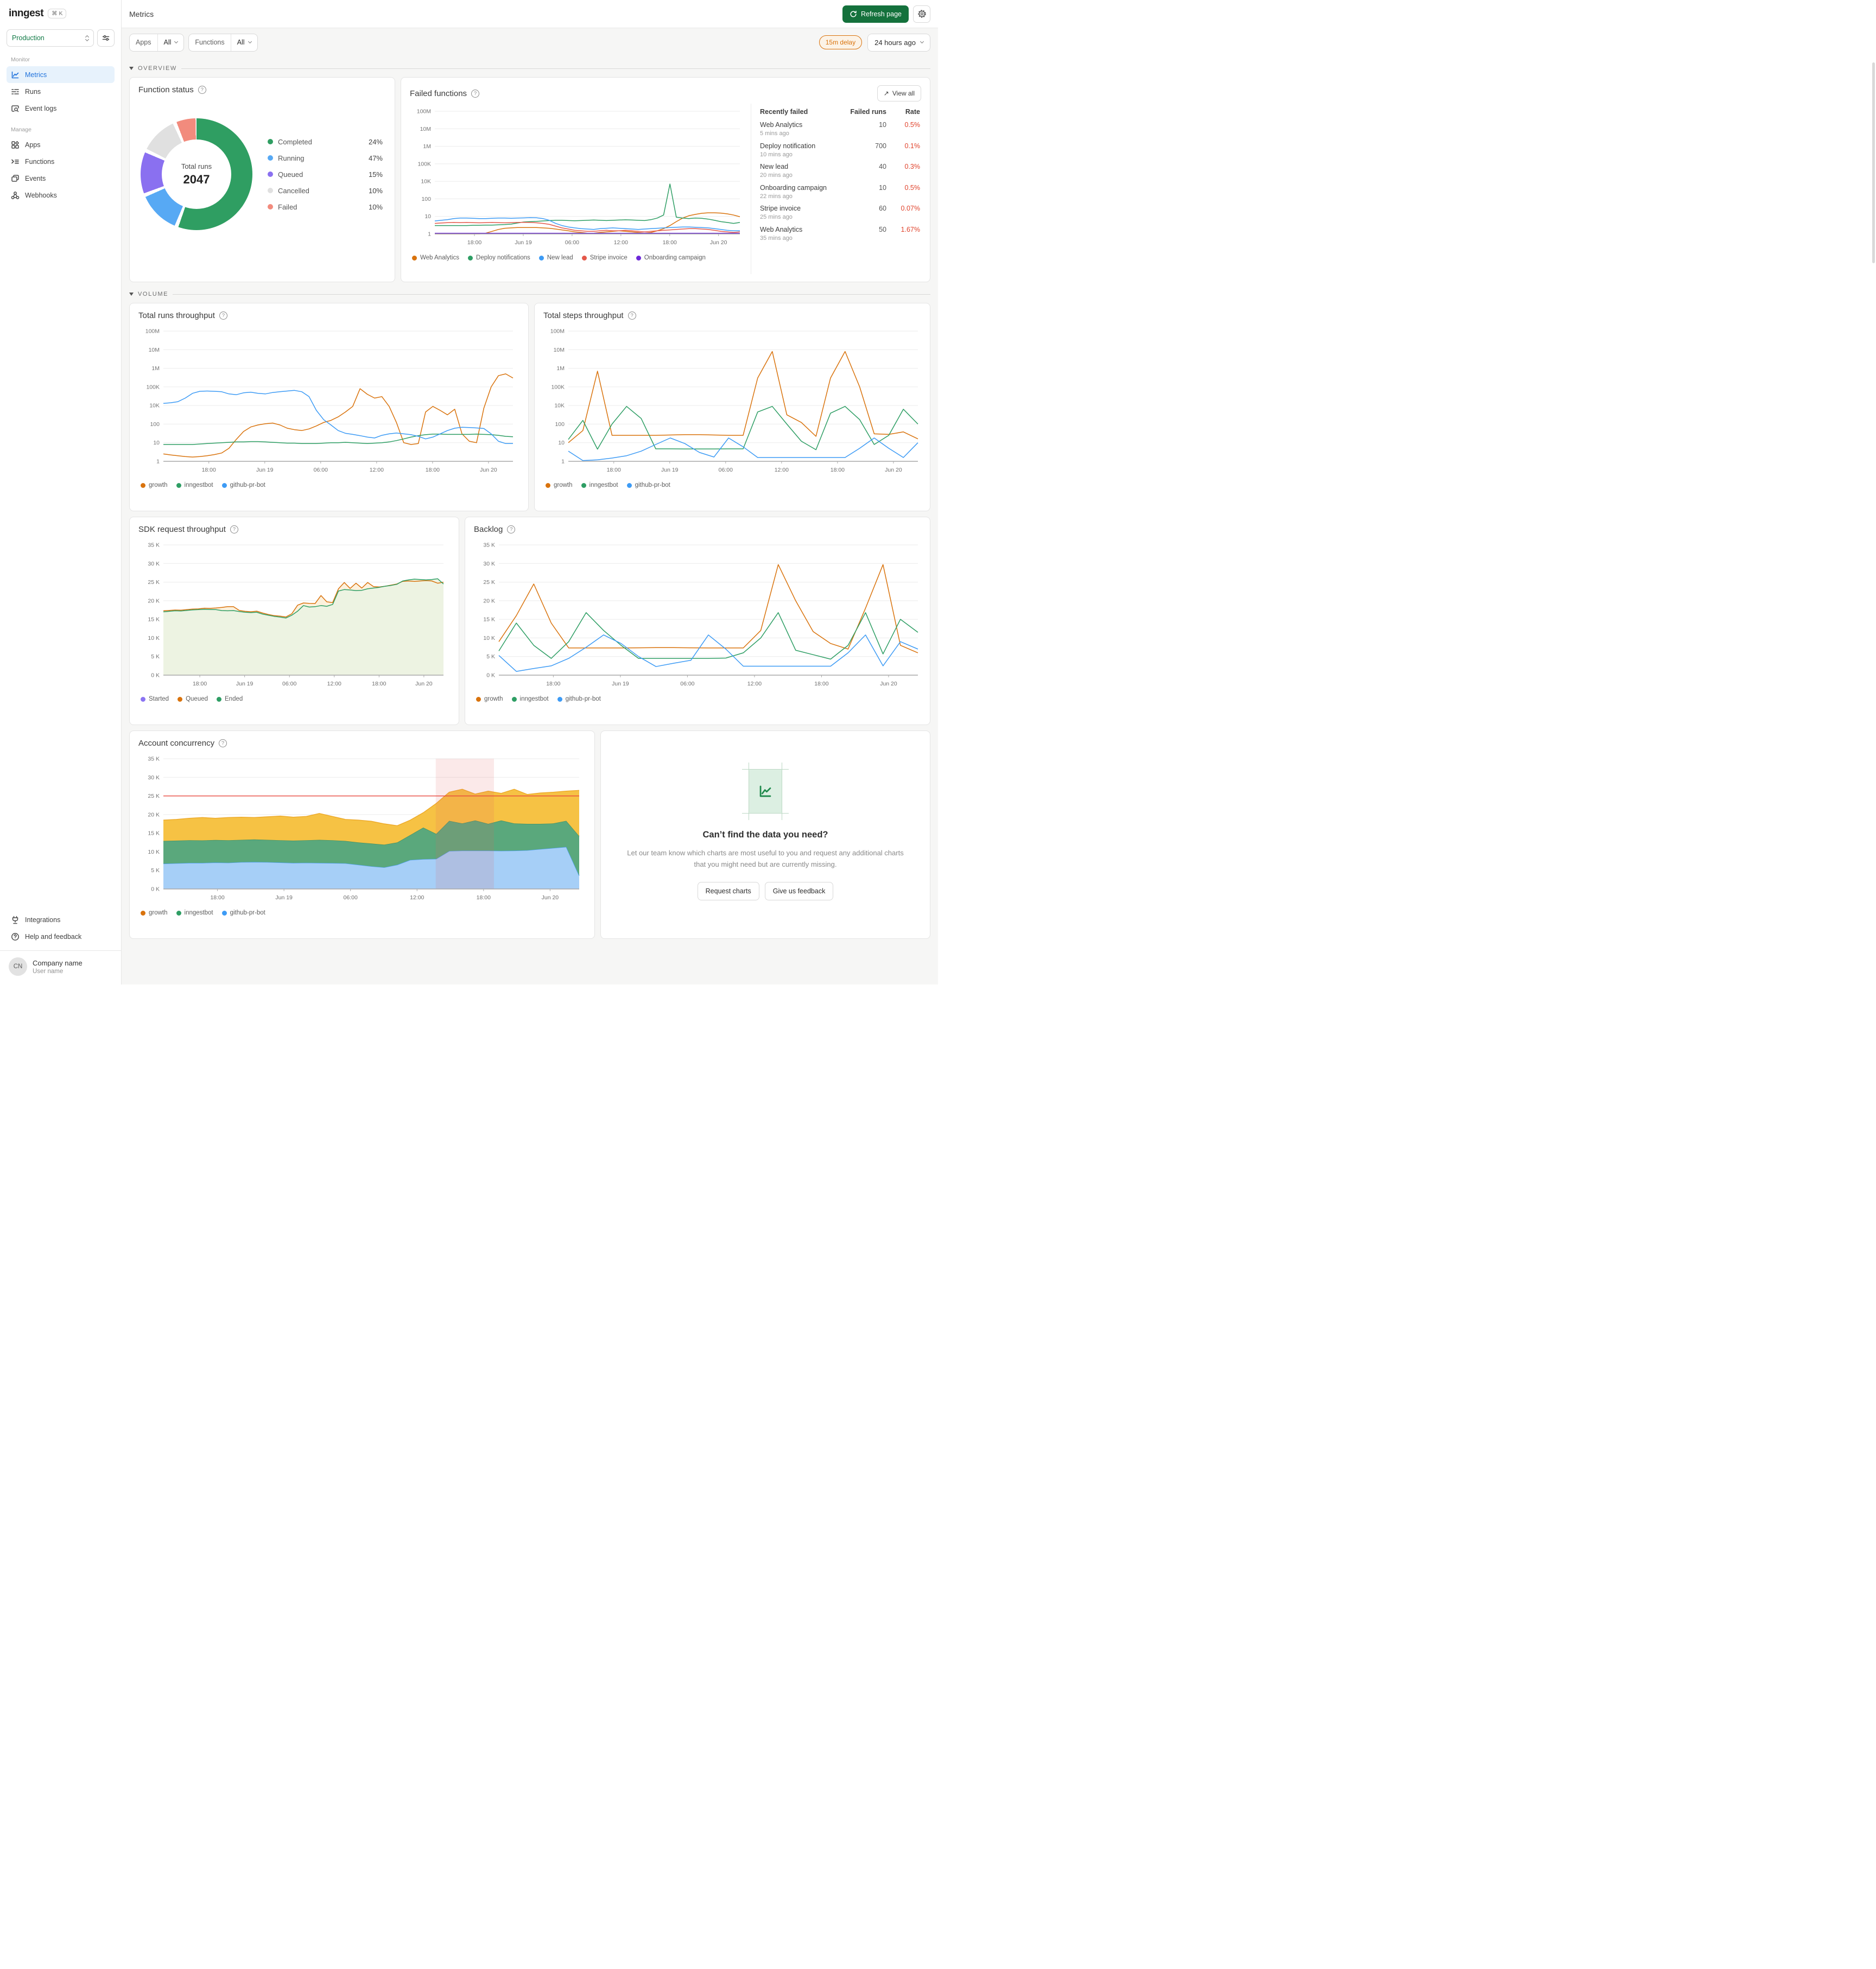 Image resolution: width=1876 pixels, height=1969 pixels. I want to click on card-title: Function status, so click(166, 89).